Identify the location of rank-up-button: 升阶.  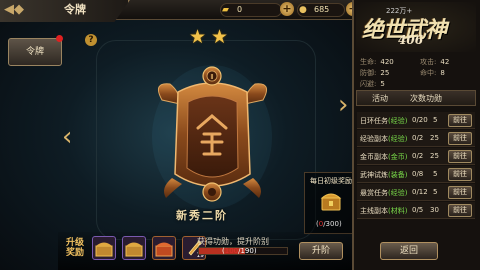
(321, 251).